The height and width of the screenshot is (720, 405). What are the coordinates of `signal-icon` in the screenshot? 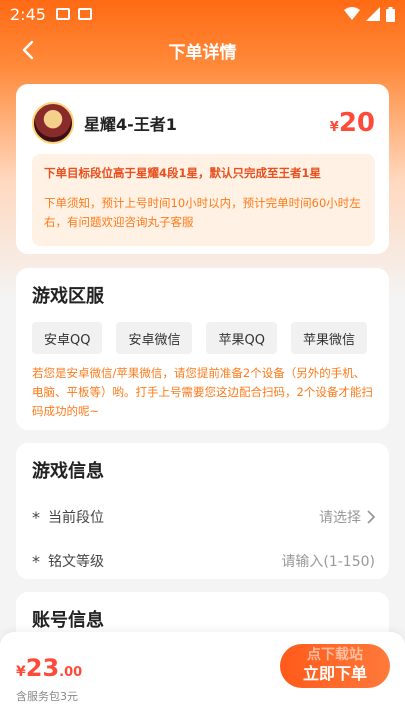 It's located at (373, 14).